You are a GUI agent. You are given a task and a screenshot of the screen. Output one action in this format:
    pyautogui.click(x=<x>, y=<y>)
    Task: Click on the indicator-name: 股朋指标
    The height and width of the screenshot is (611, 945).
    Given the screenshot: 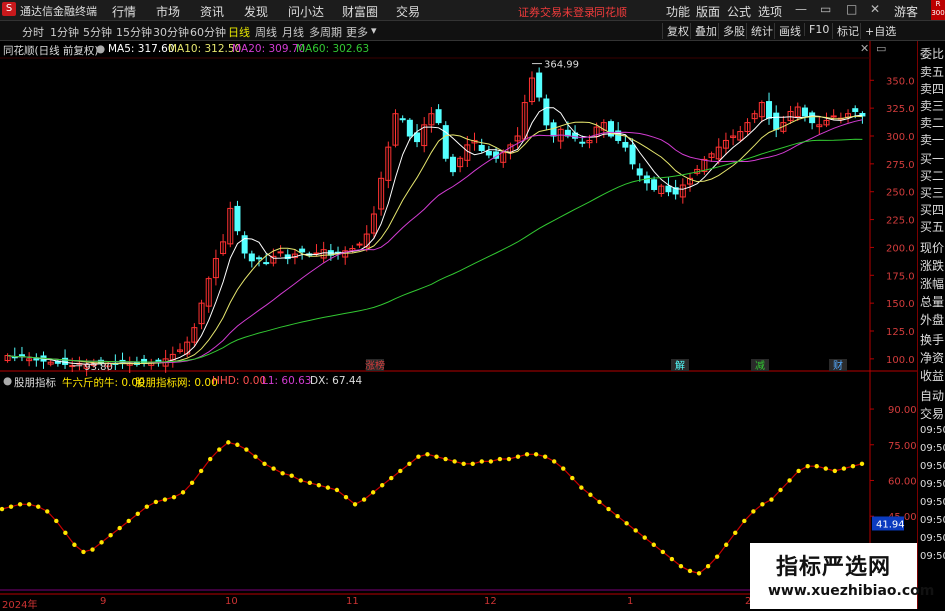 What is the action you would take?
    pyautogui.click(x=35, y=383)
    